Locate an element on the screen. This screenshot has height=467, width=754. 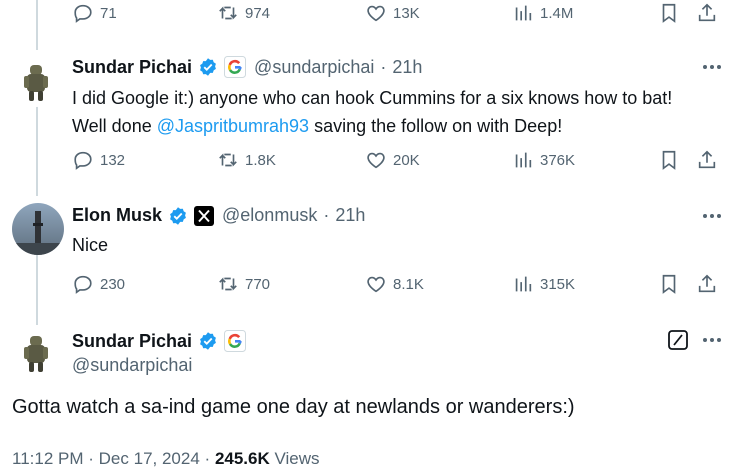
repost-button: 1.8K is located at coordinates (246, 160).